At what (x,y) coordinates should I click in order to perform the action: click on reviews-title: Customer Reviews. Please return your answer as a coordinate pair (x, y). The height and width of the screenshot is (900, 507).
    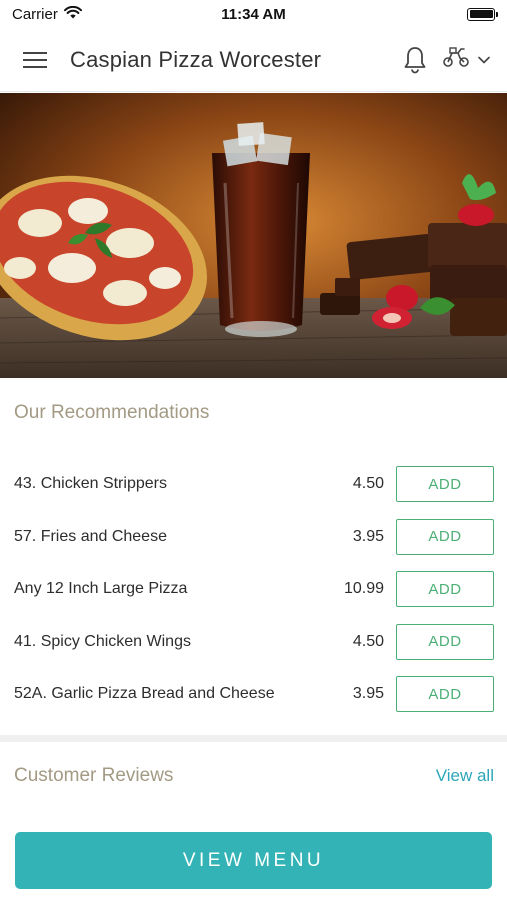
    Looking at the image, I should click on (94, 775).